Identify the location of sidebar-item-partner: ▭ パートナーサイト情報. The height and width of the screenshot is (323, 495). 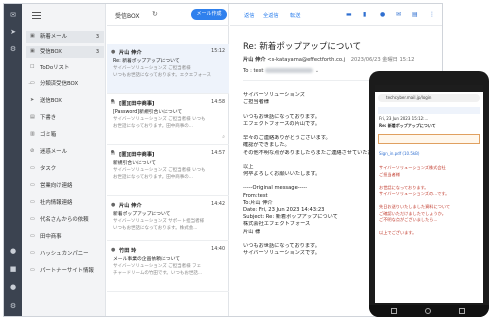
(65, 271).